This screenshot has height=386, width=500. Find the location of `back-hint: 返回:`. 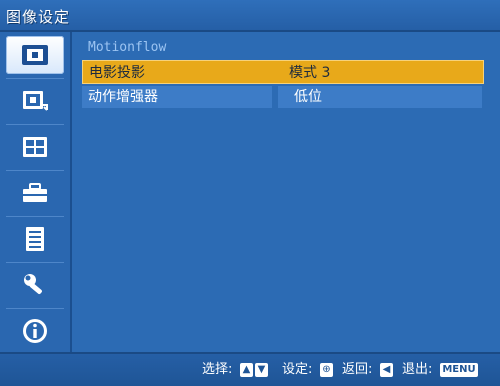

back-hint: 返回: is located at coordinates (357, 369).